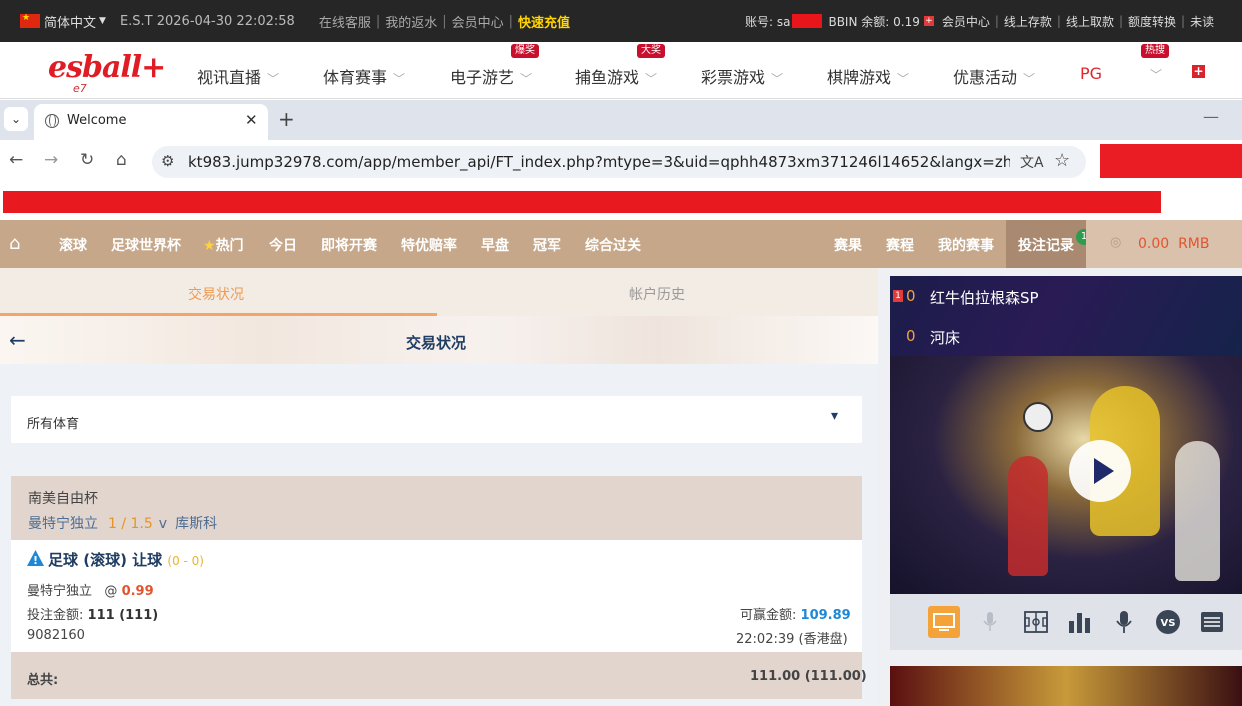 The height and width of the screenshot is (706, 1242). I want to click on china-flag-icon, so click(30, 20).